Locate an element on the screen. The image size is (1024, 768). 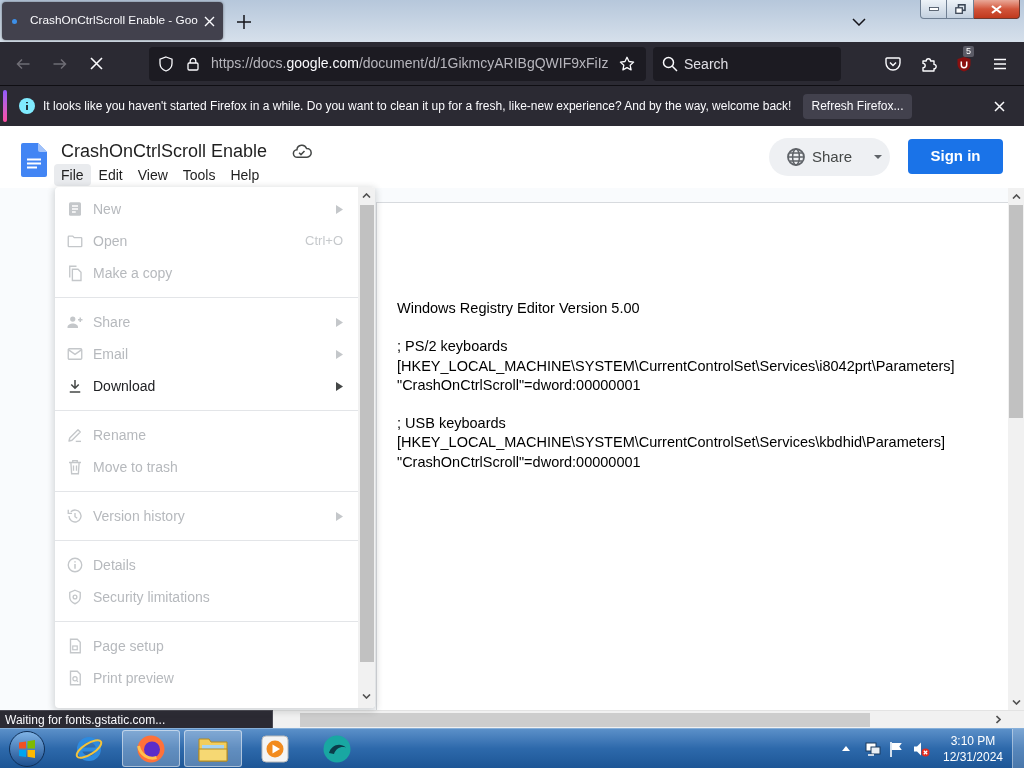
restore-icon is located at coordinates (960, 9).